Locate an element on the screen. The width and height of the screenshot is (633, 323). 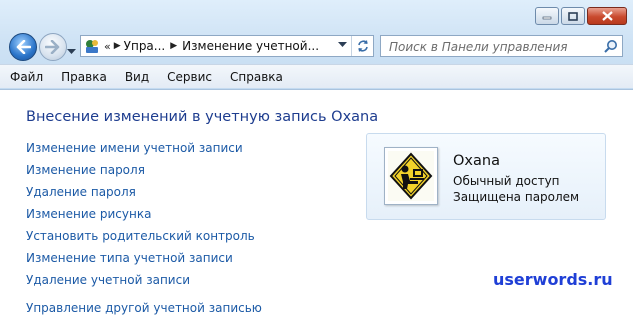
back-button is located at coordinates (23, 47).